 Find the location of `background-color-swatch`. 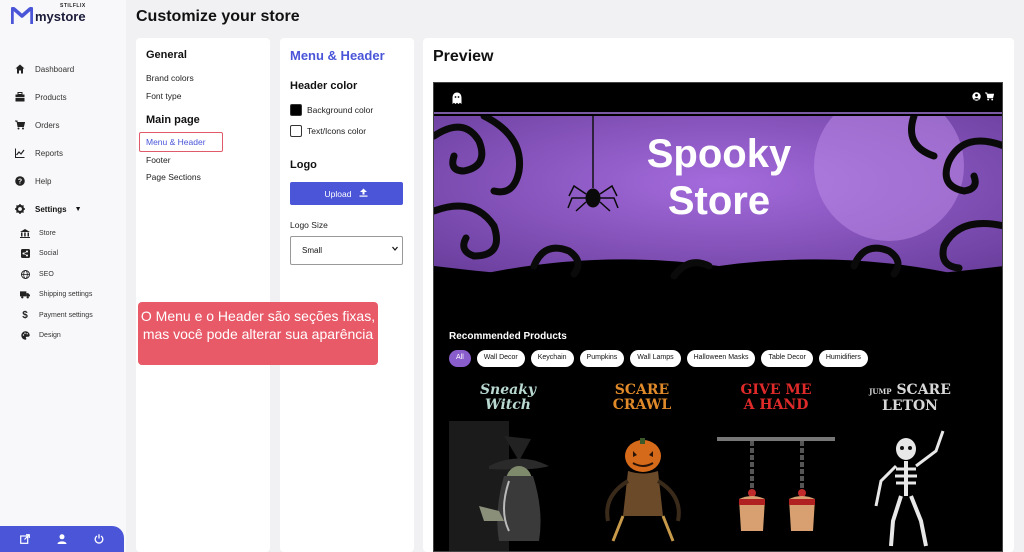

background-color-swatch is located at coordinates (296, 110).